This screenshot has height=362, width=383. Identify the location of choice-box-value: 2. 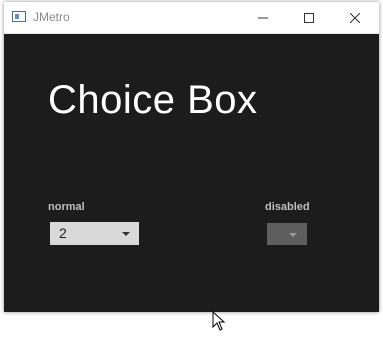
(63, 233).